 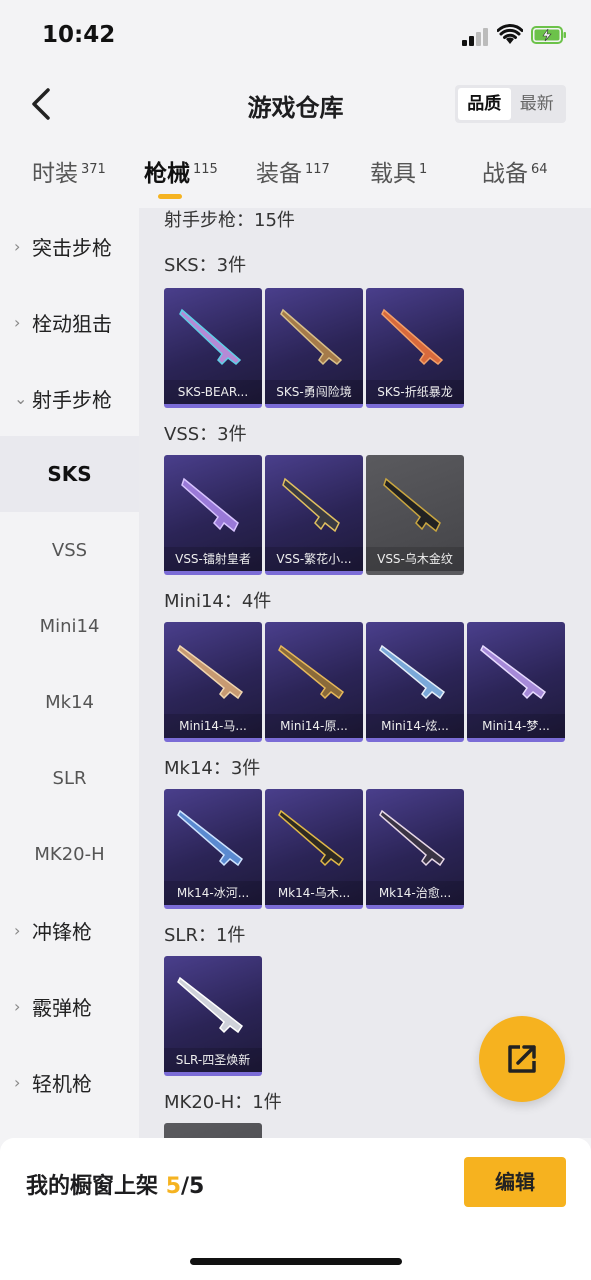 What do you see at coordinates (505, 174) in the screenshot?
I see `tab-label: 战备` at bounding box center [505, 174].